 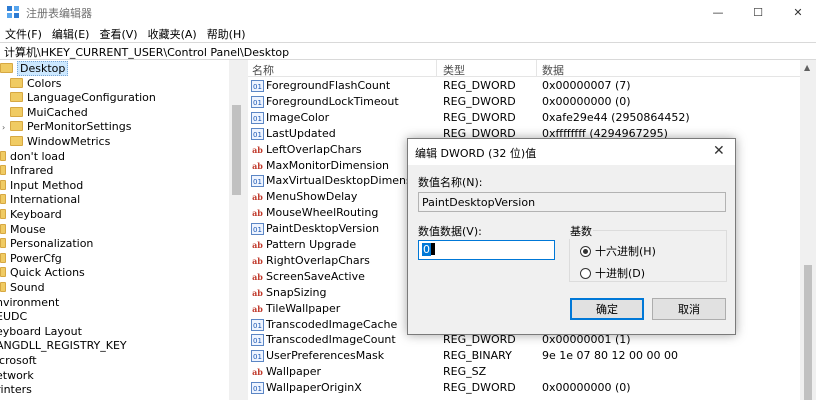 I want to click on radio-dec-label: 十进制(D), so click(x=620, y=273).